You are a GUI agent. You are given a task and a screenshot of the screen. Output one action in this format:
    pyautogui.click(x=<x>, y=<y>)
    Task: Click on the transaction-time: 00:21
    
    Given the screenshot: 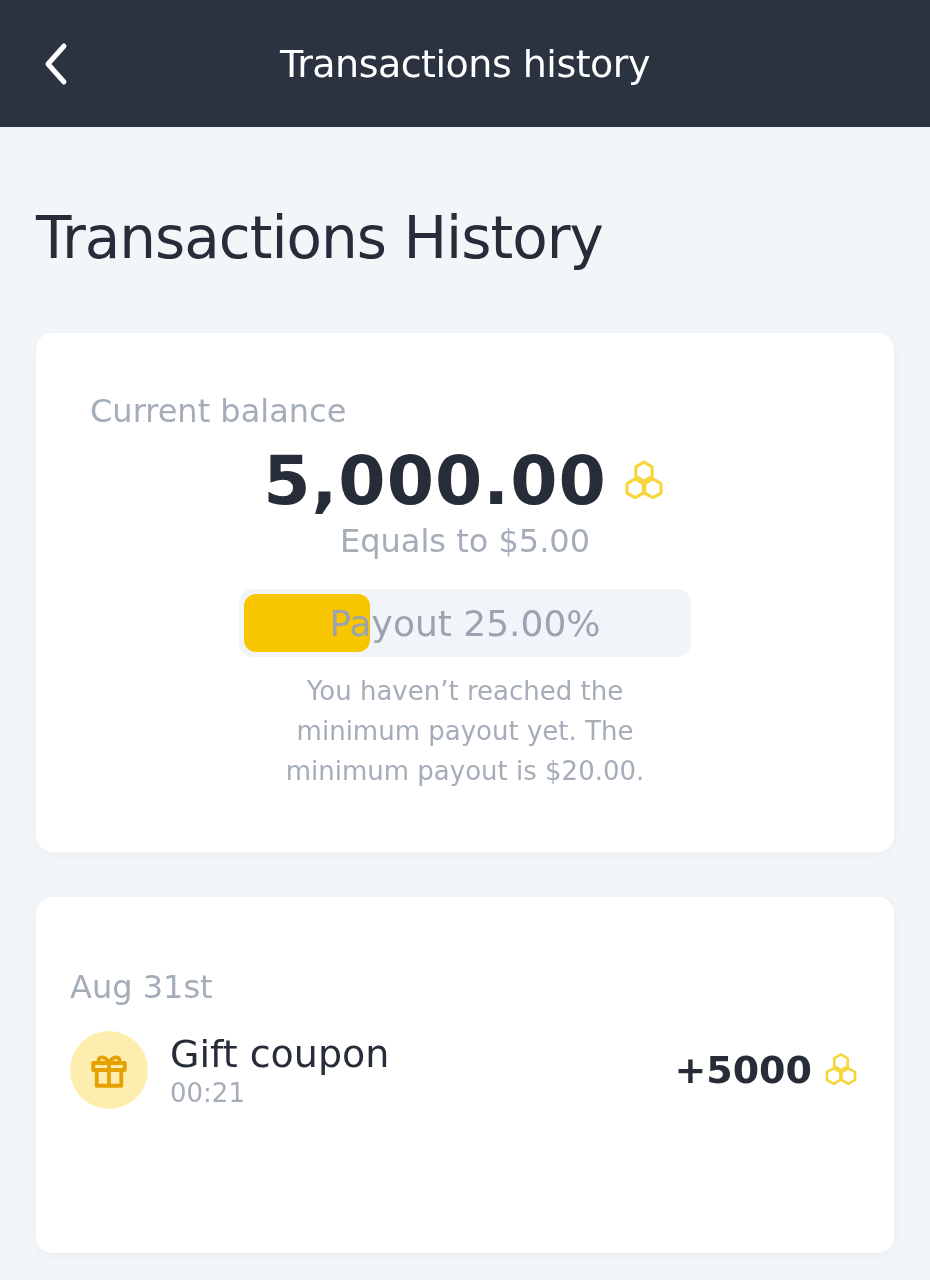 What is the action you would take?
    pyautogui.click(x=208, y=1093)
    